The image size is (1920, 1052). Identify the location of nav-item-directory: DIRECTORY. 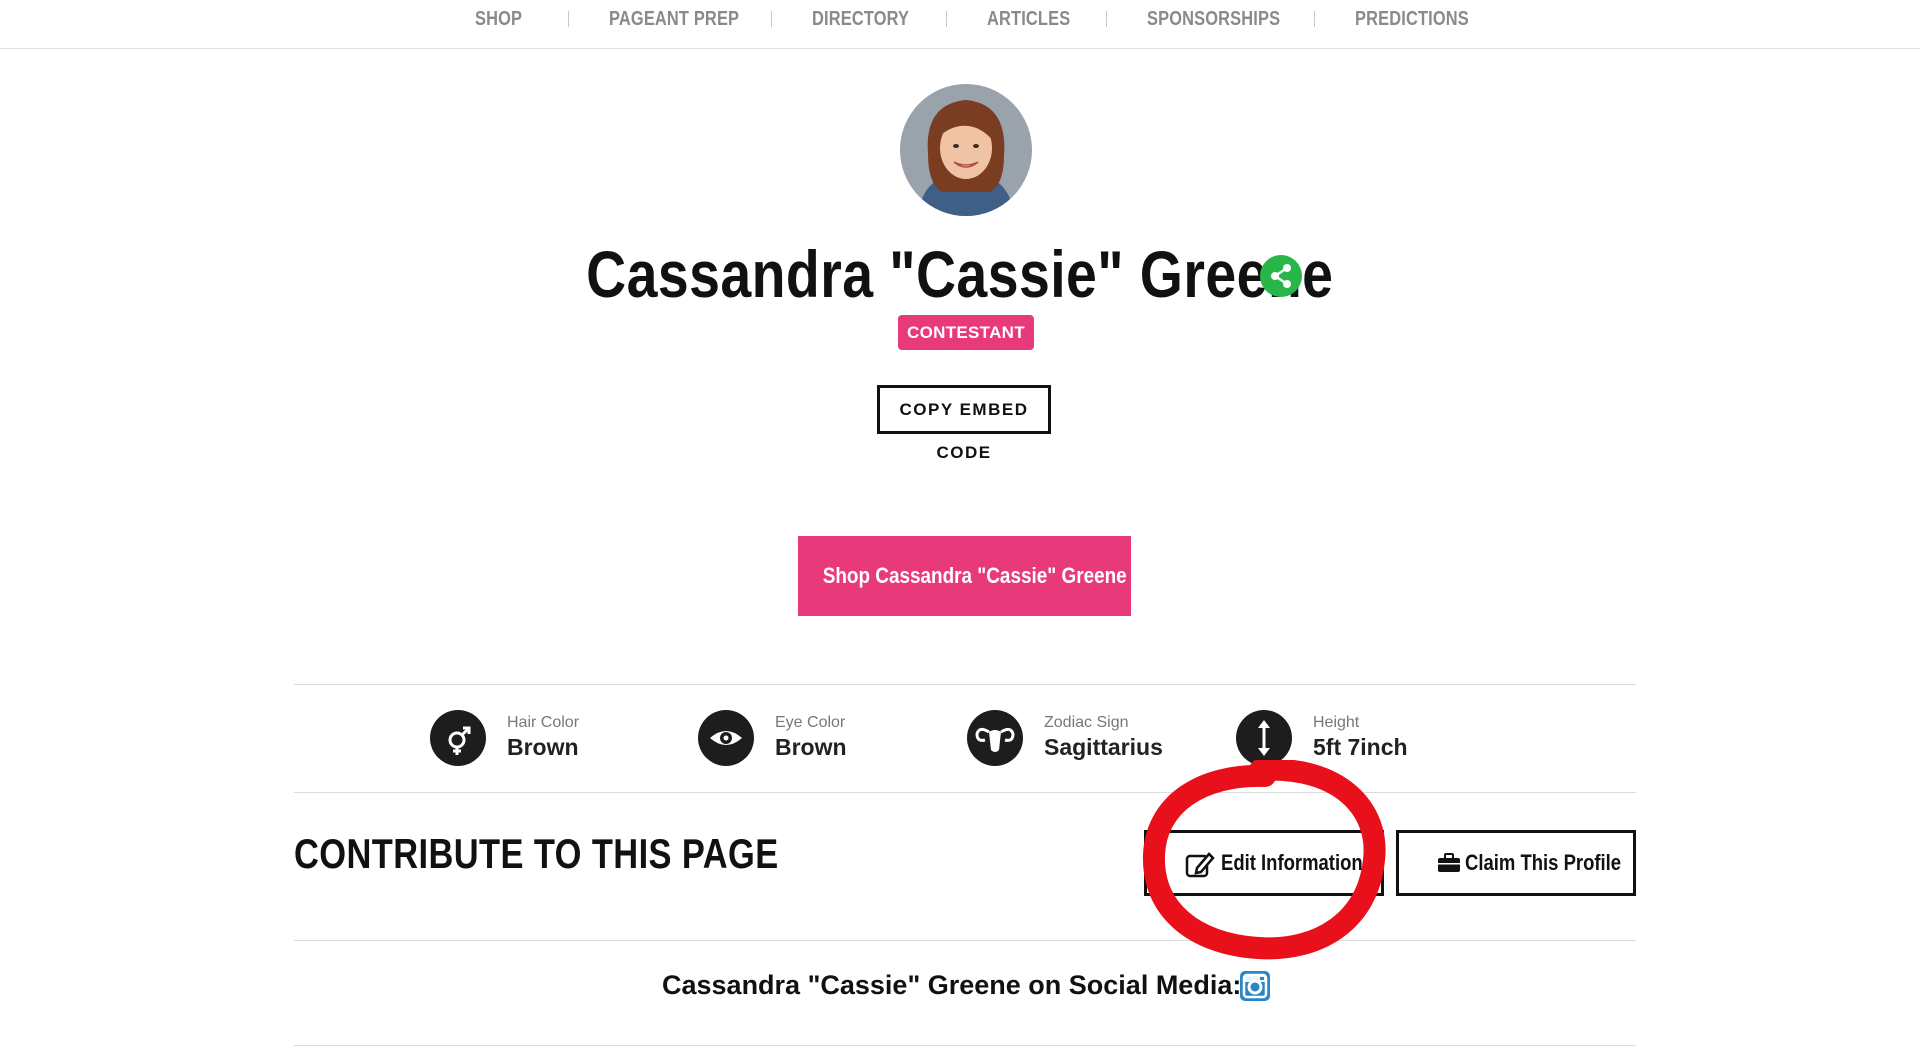
(860, 19).